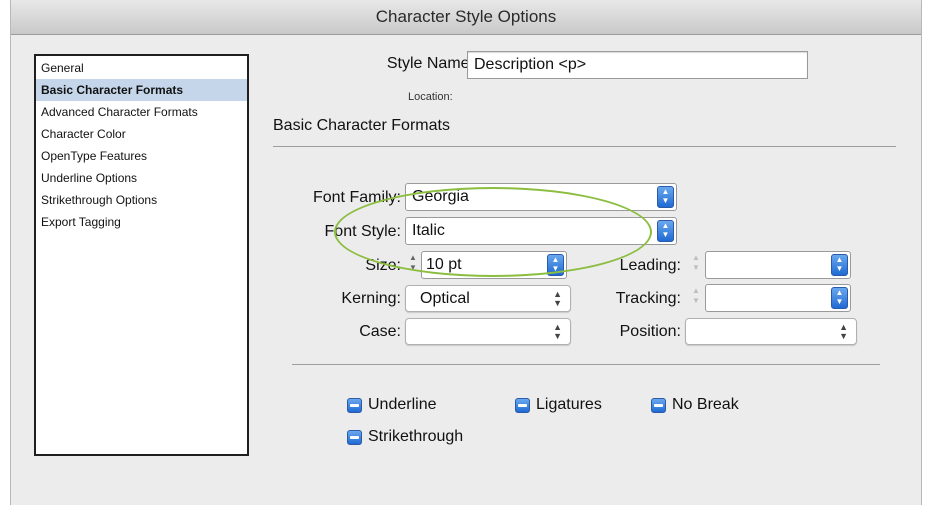 The width and height of the screenshot is (930, 505). I want to click on position-popup: ▲ ▼, so click(771, 331).